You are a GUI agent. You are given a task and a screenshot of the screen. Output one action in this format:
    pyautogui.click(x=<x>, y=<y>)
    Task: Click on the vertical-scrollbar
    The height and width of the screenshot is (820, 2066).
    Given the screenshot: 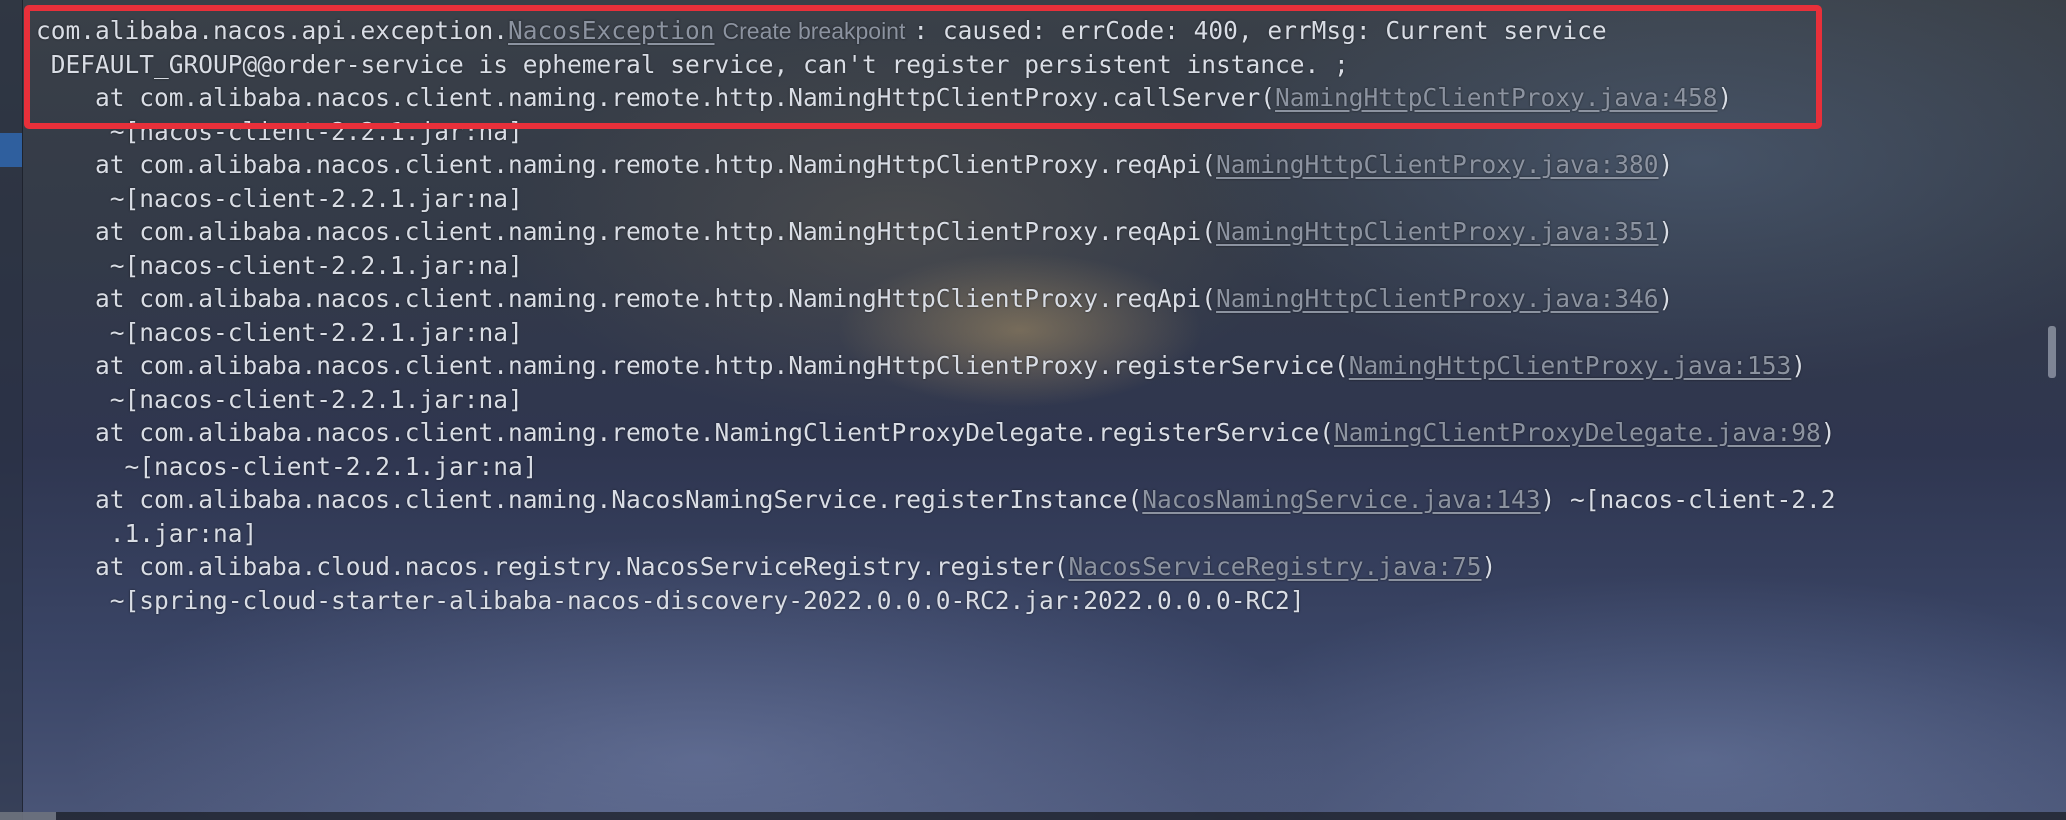 What is the action you would take?
    pyautogui.click(x=2052, y=352)
    